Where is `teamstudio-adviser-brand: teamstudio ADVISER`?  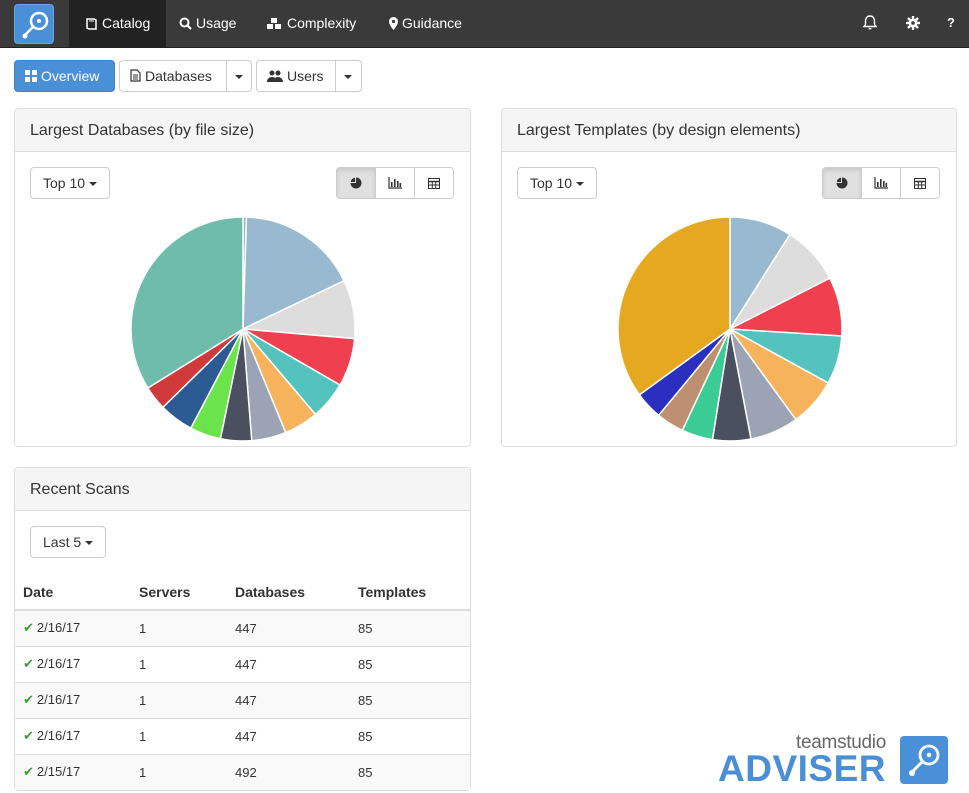 teamstudio-adviser-brand: teamstudio ADVISER is located at coordinates (833, 761).